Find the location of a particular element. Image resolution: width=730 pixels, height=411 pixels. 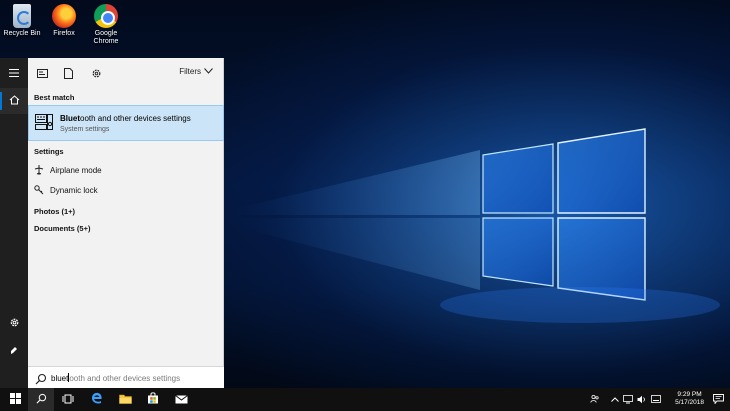

volume-icon is located at coordinates (642, 399).